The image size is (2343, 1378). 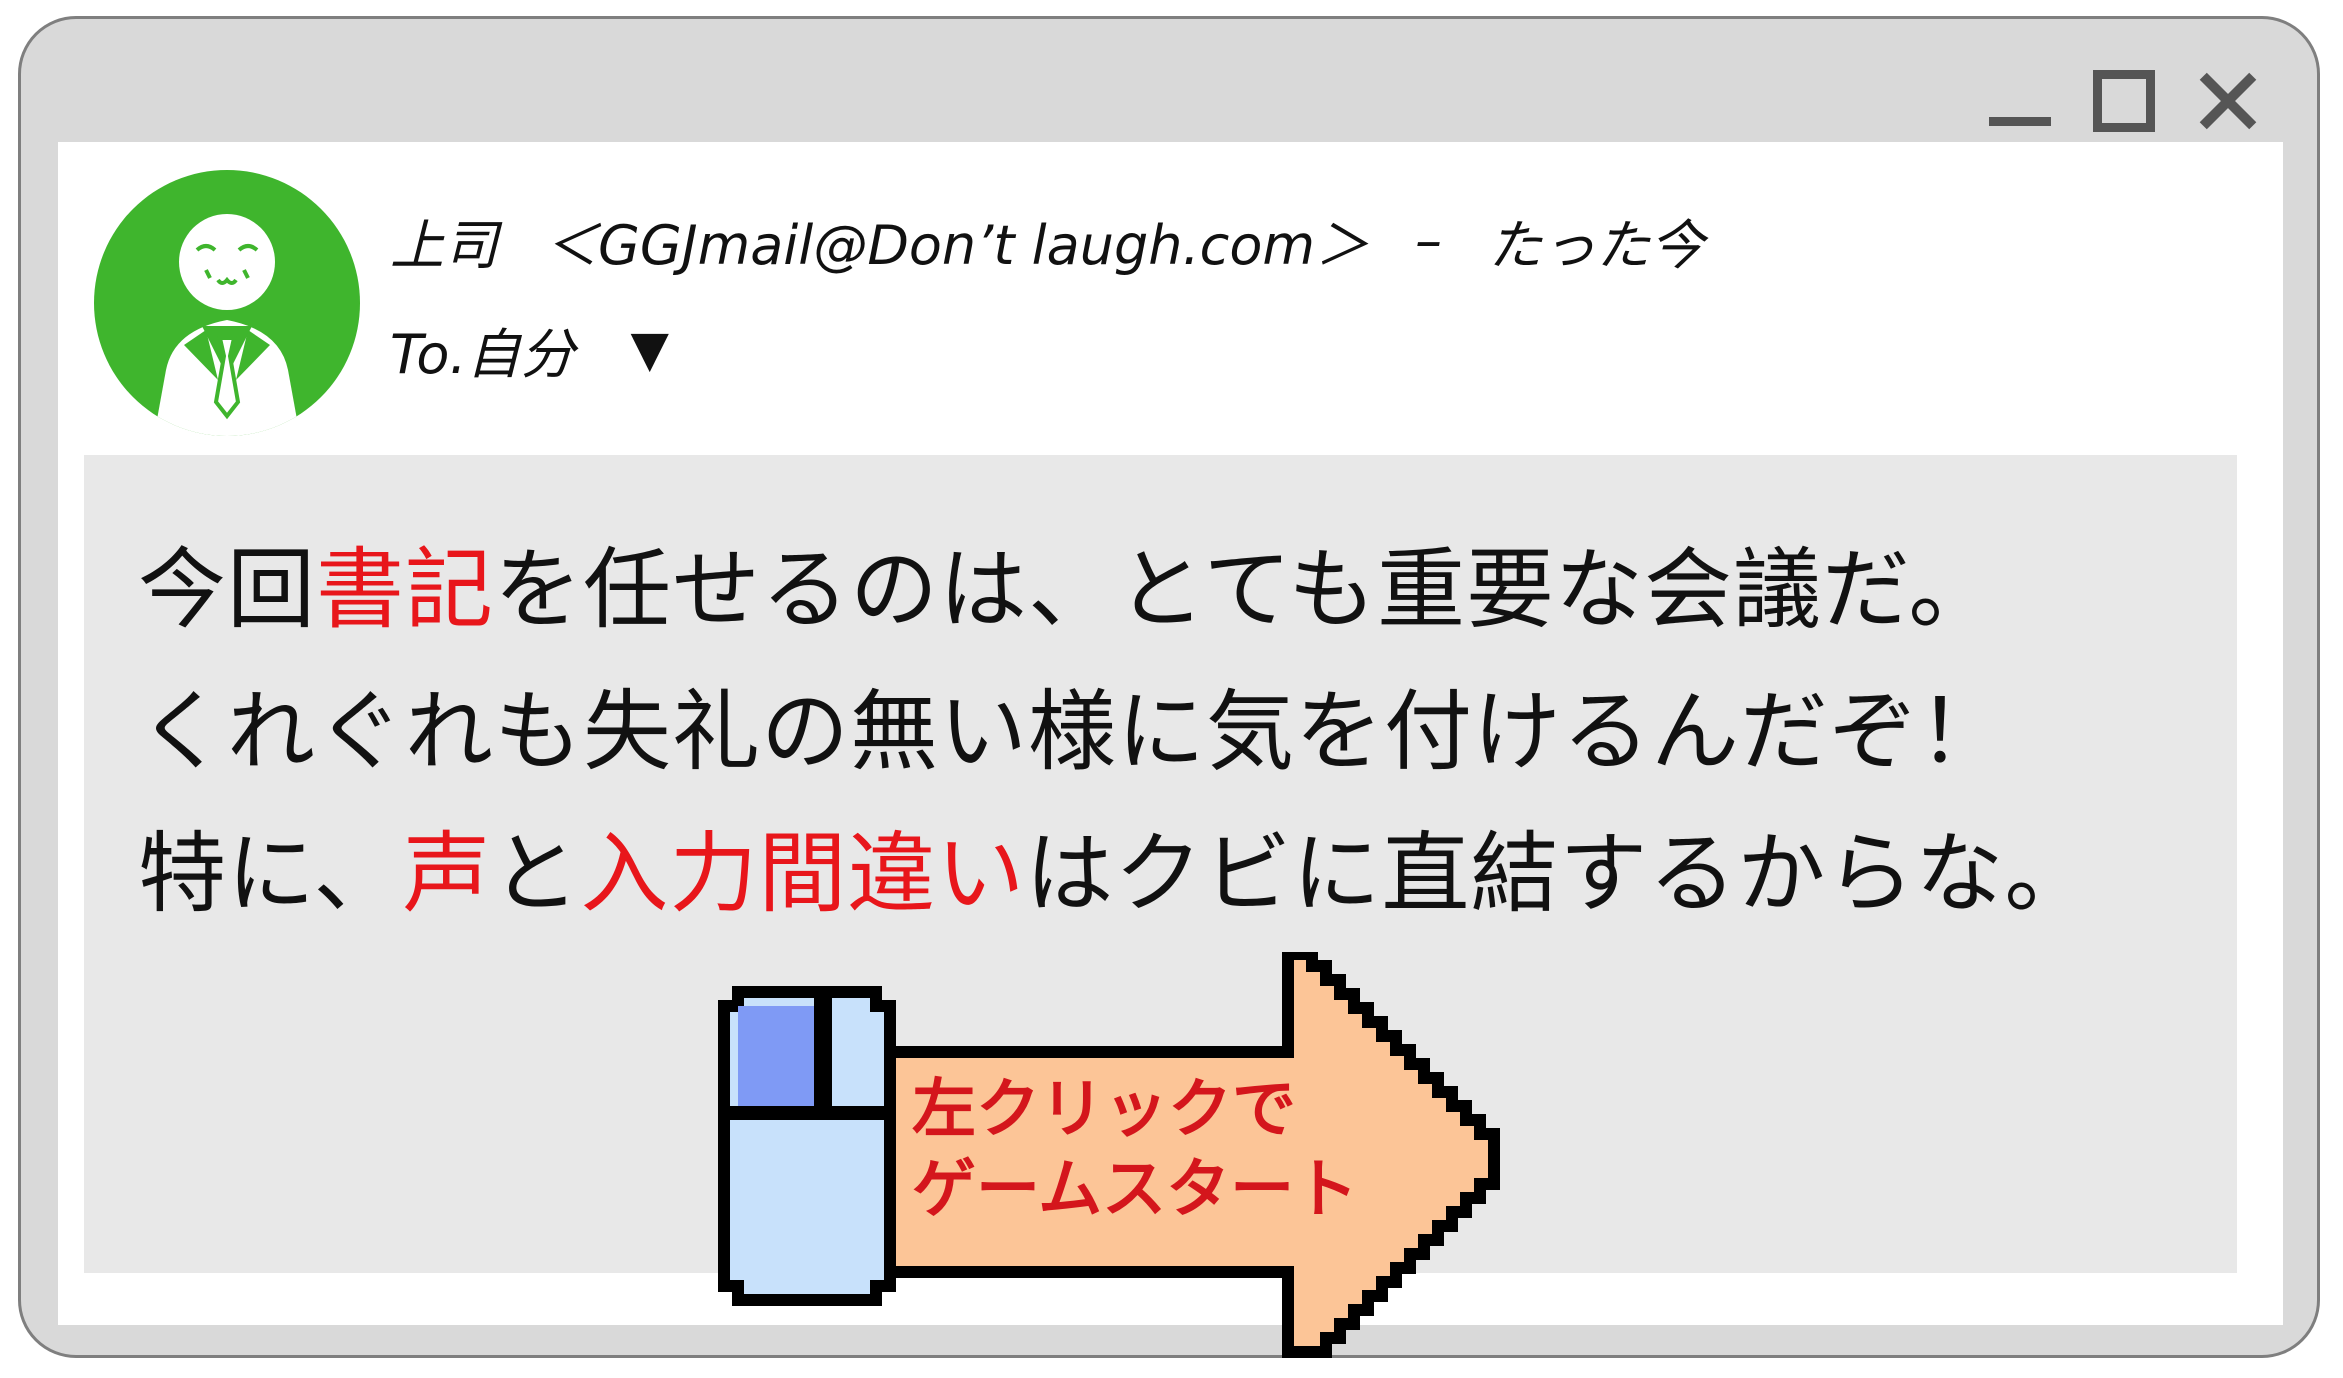 What do you see at coordinates (807, 1146) in the screenshot?
I see `mouse-icon` at bounding box center [807, 1146].